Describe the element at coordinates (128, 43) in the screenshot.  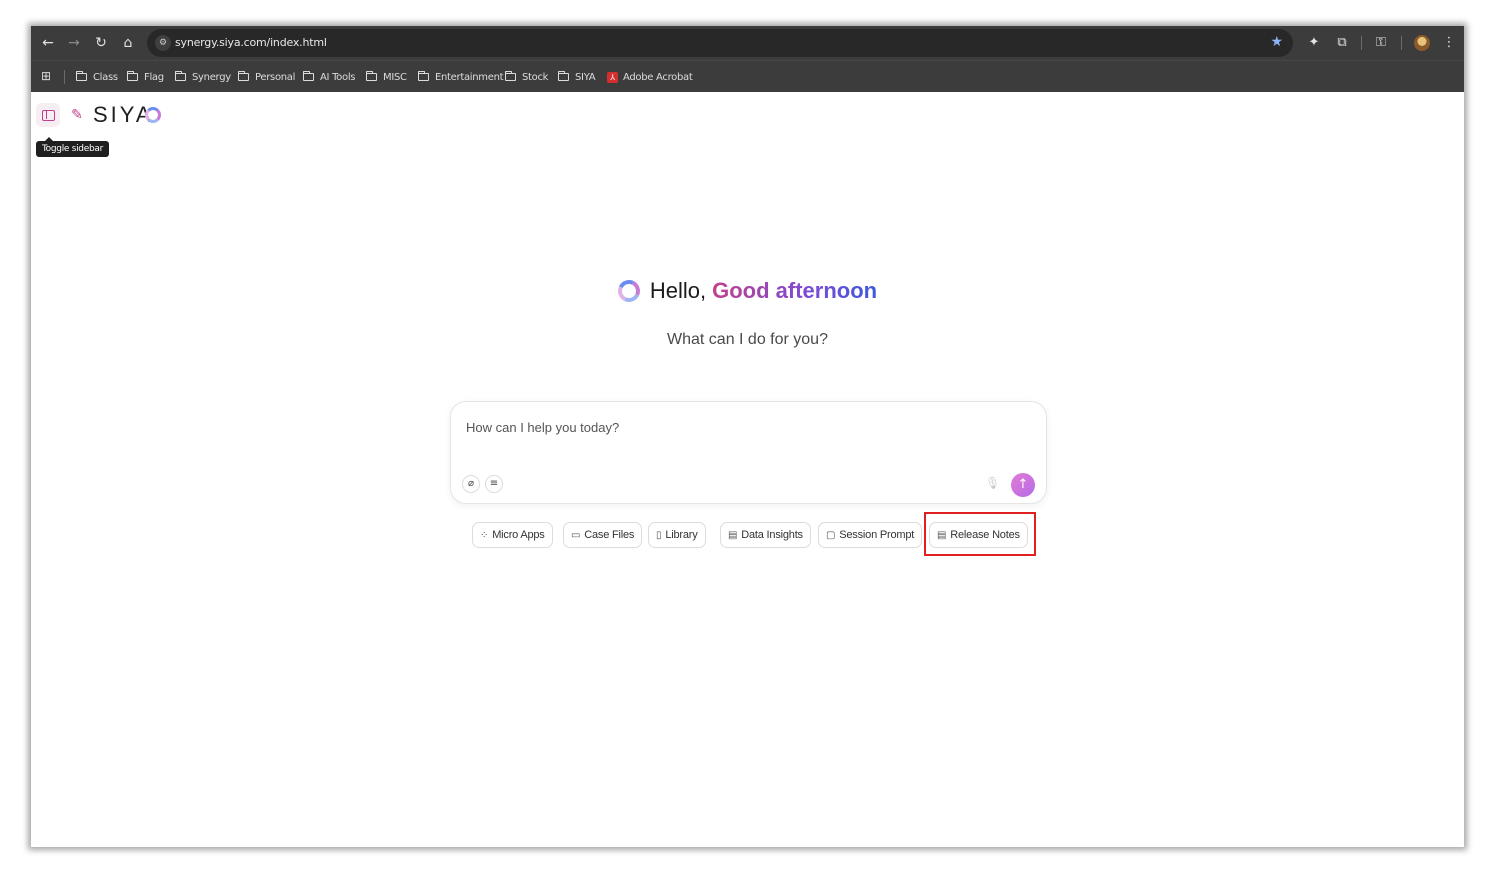
I see `home-icon: ⌂` at that location.